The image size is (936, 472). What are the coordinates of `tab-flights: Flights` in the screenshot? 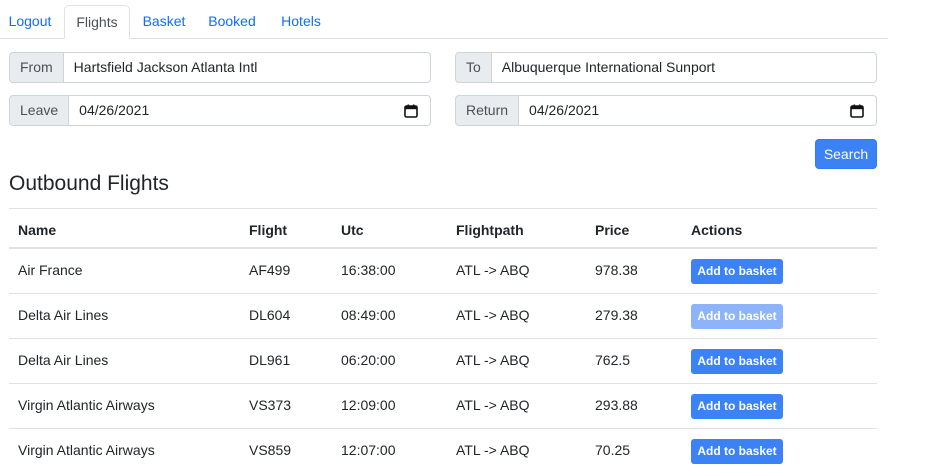 It's located at (97, 22).